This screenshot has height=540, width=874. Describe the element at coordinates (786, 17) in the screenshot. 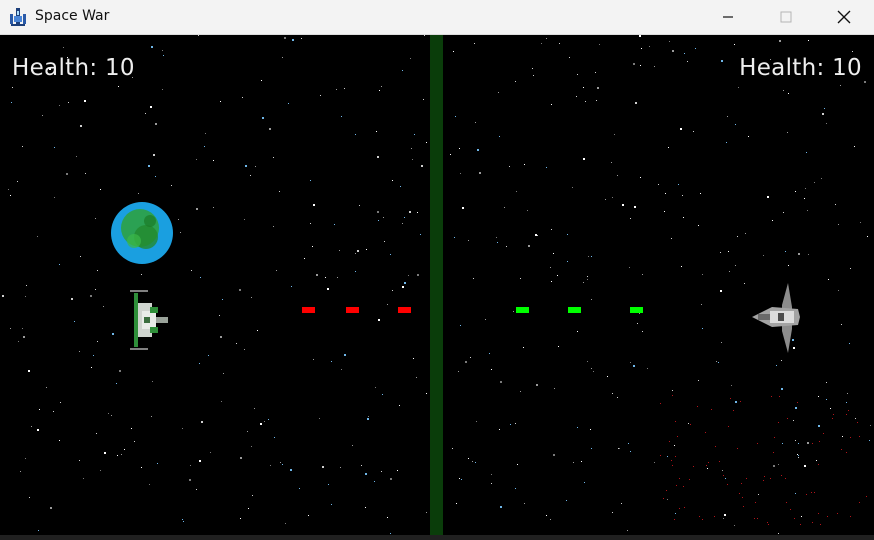

I see `maximize-button` at that location.